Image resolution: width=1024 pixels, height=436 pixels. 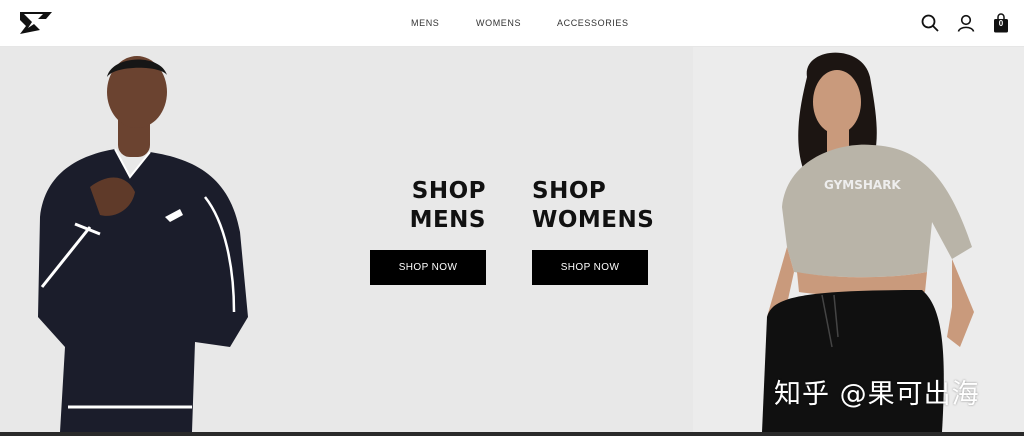 What do you see at coordinates (512, 434) in the screenshot?
I see `bottom-bar` at bounding box center [512, 434].